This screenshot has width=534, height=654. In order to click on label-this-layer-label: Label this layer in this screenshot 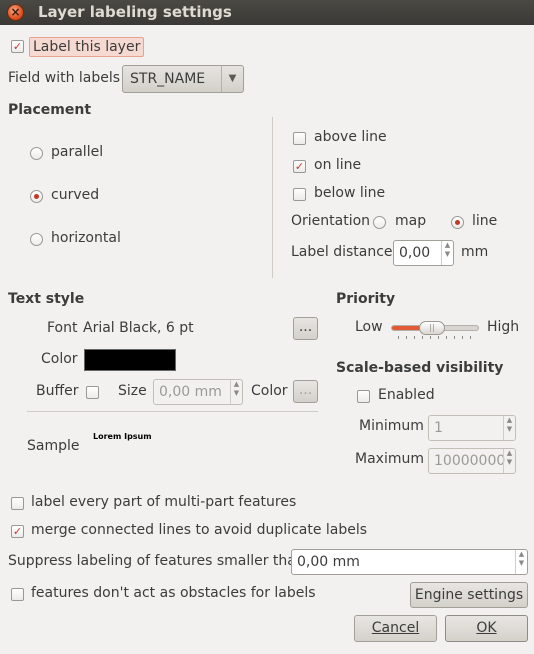, I will do `click(87, 47)`.